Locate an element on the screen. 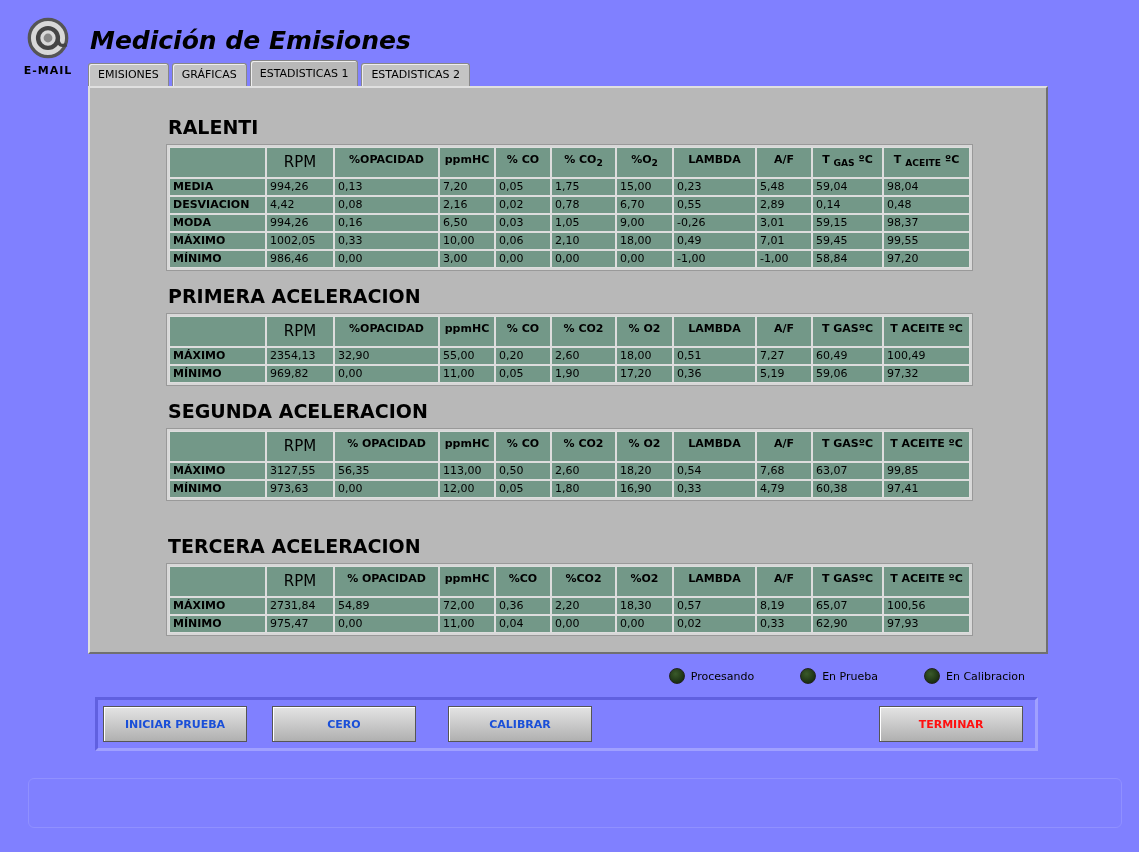 This screenshot has height=852, width=1139. tab: GRÁFICAS is located at coordinates (209, 74).